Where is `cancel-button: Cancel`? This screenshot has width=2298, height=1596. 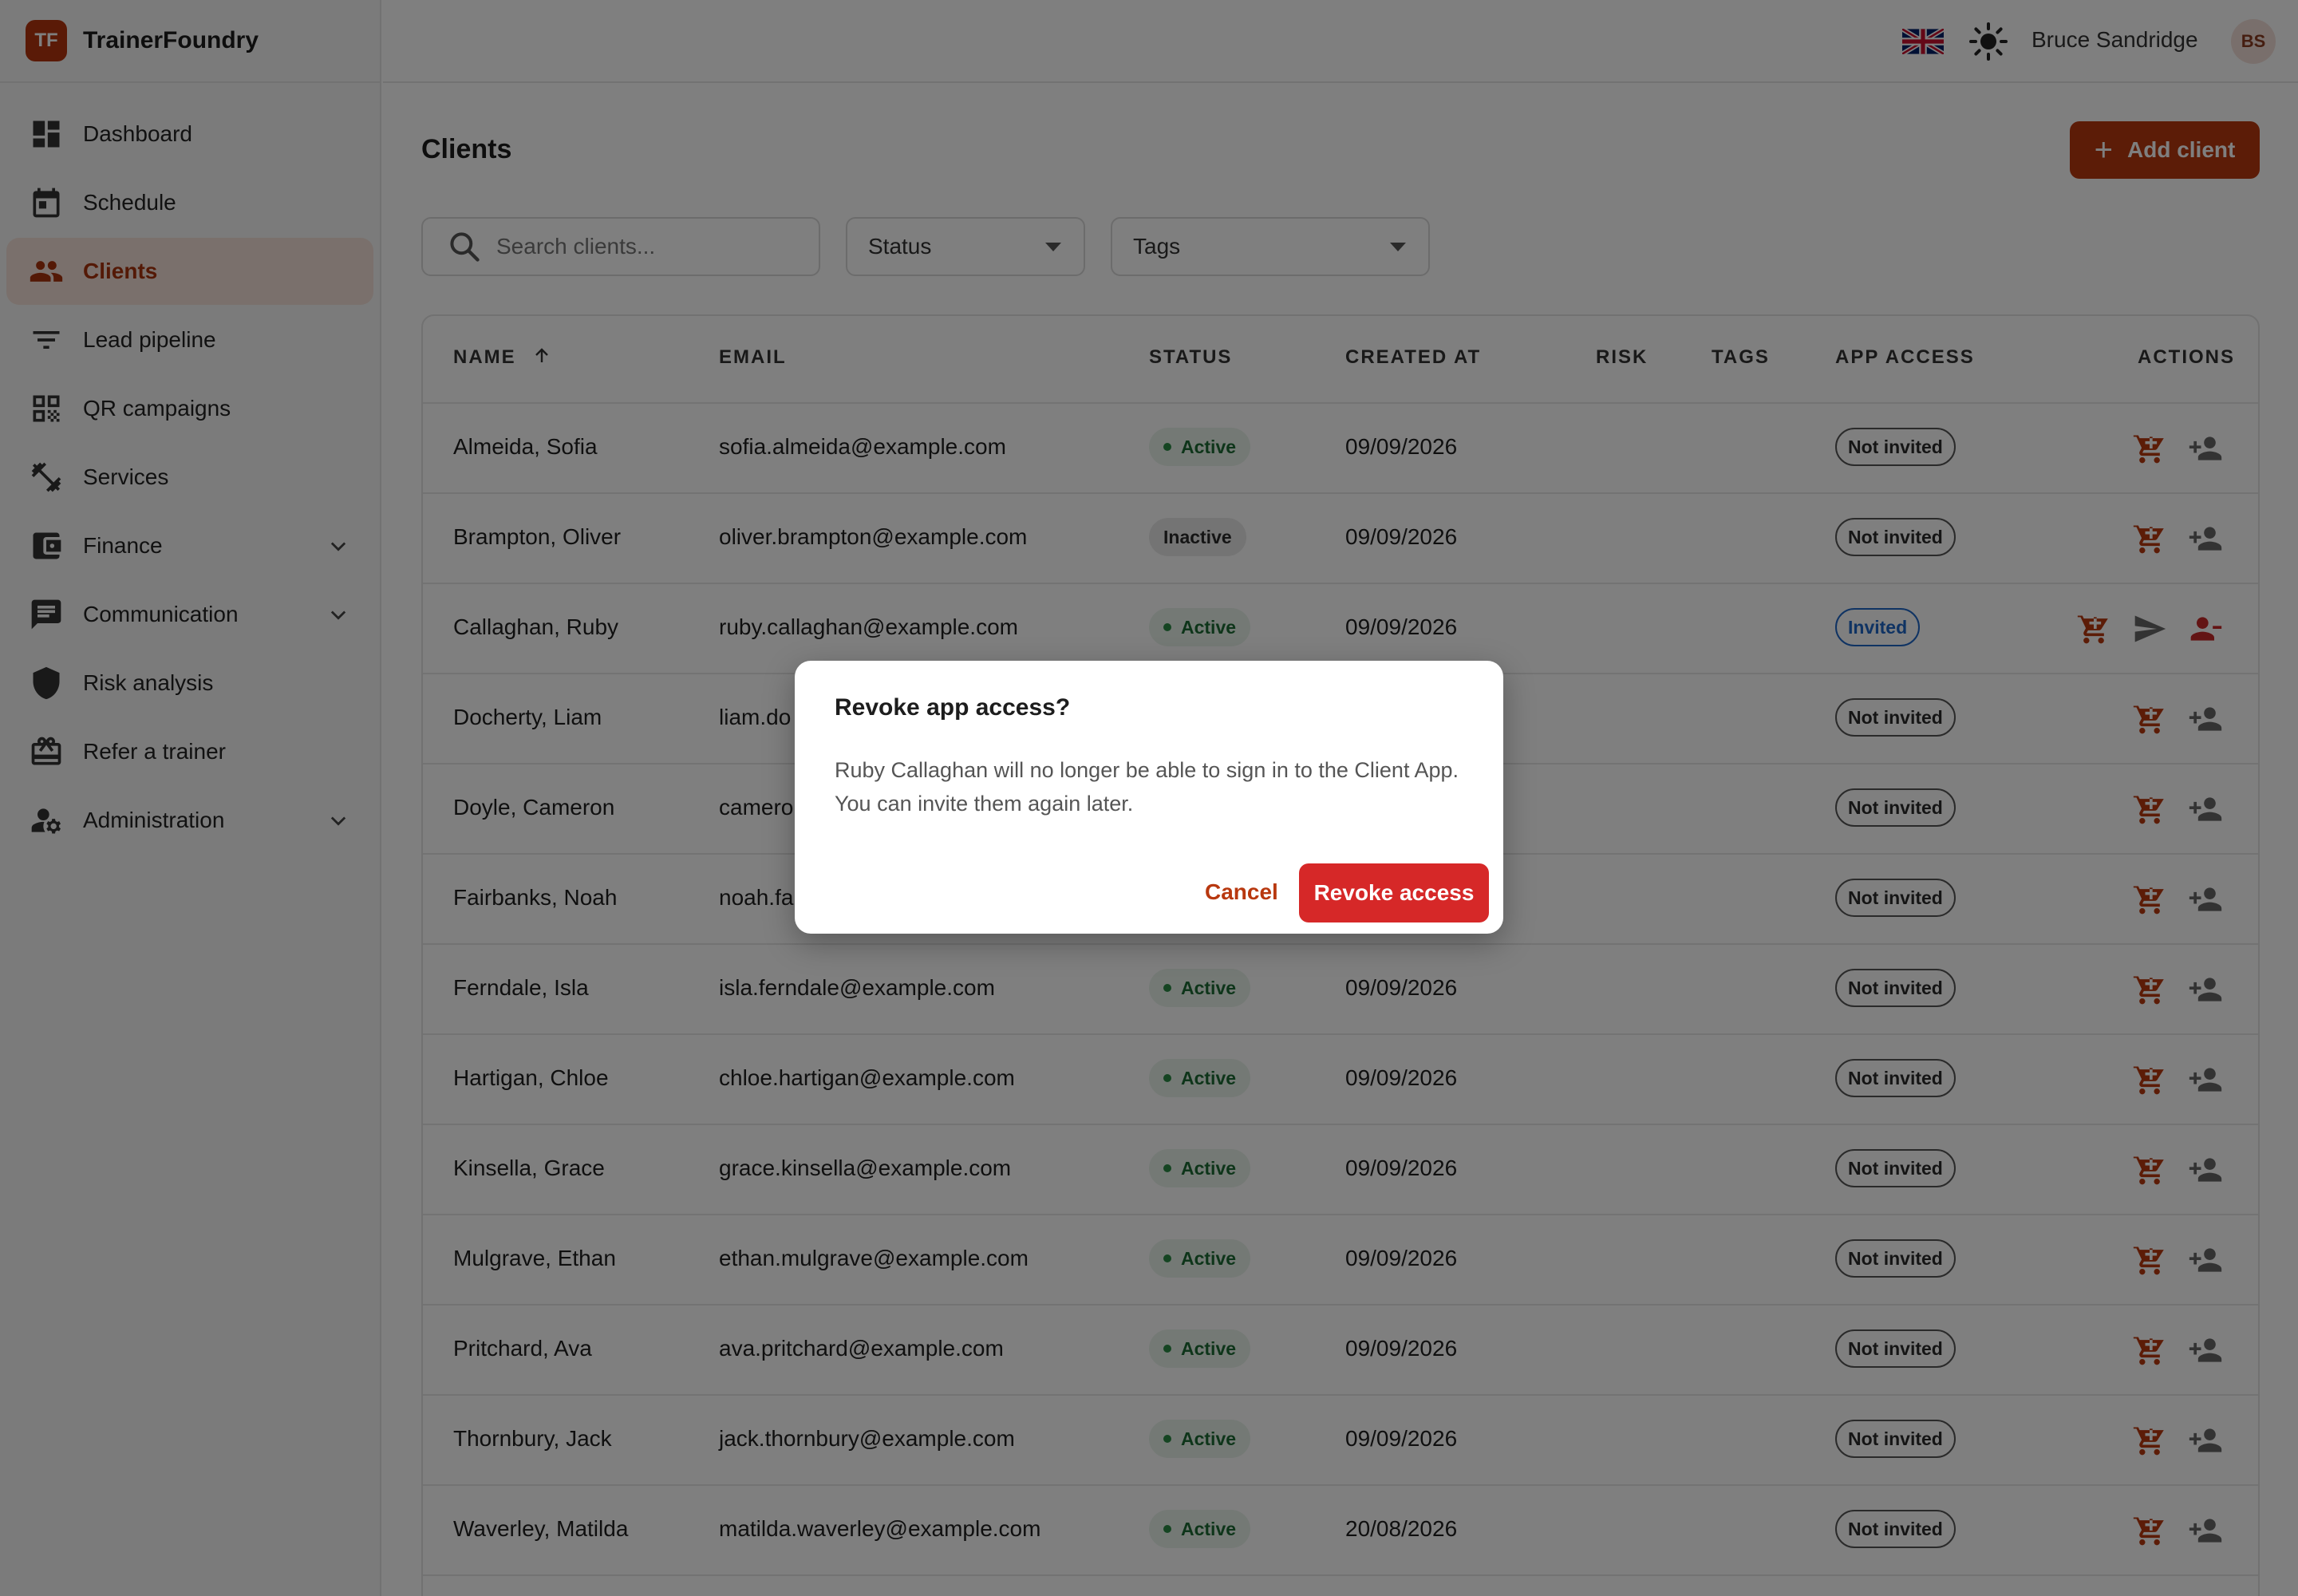 cancel-button: Cancel is located at coordinates (1241, 892).